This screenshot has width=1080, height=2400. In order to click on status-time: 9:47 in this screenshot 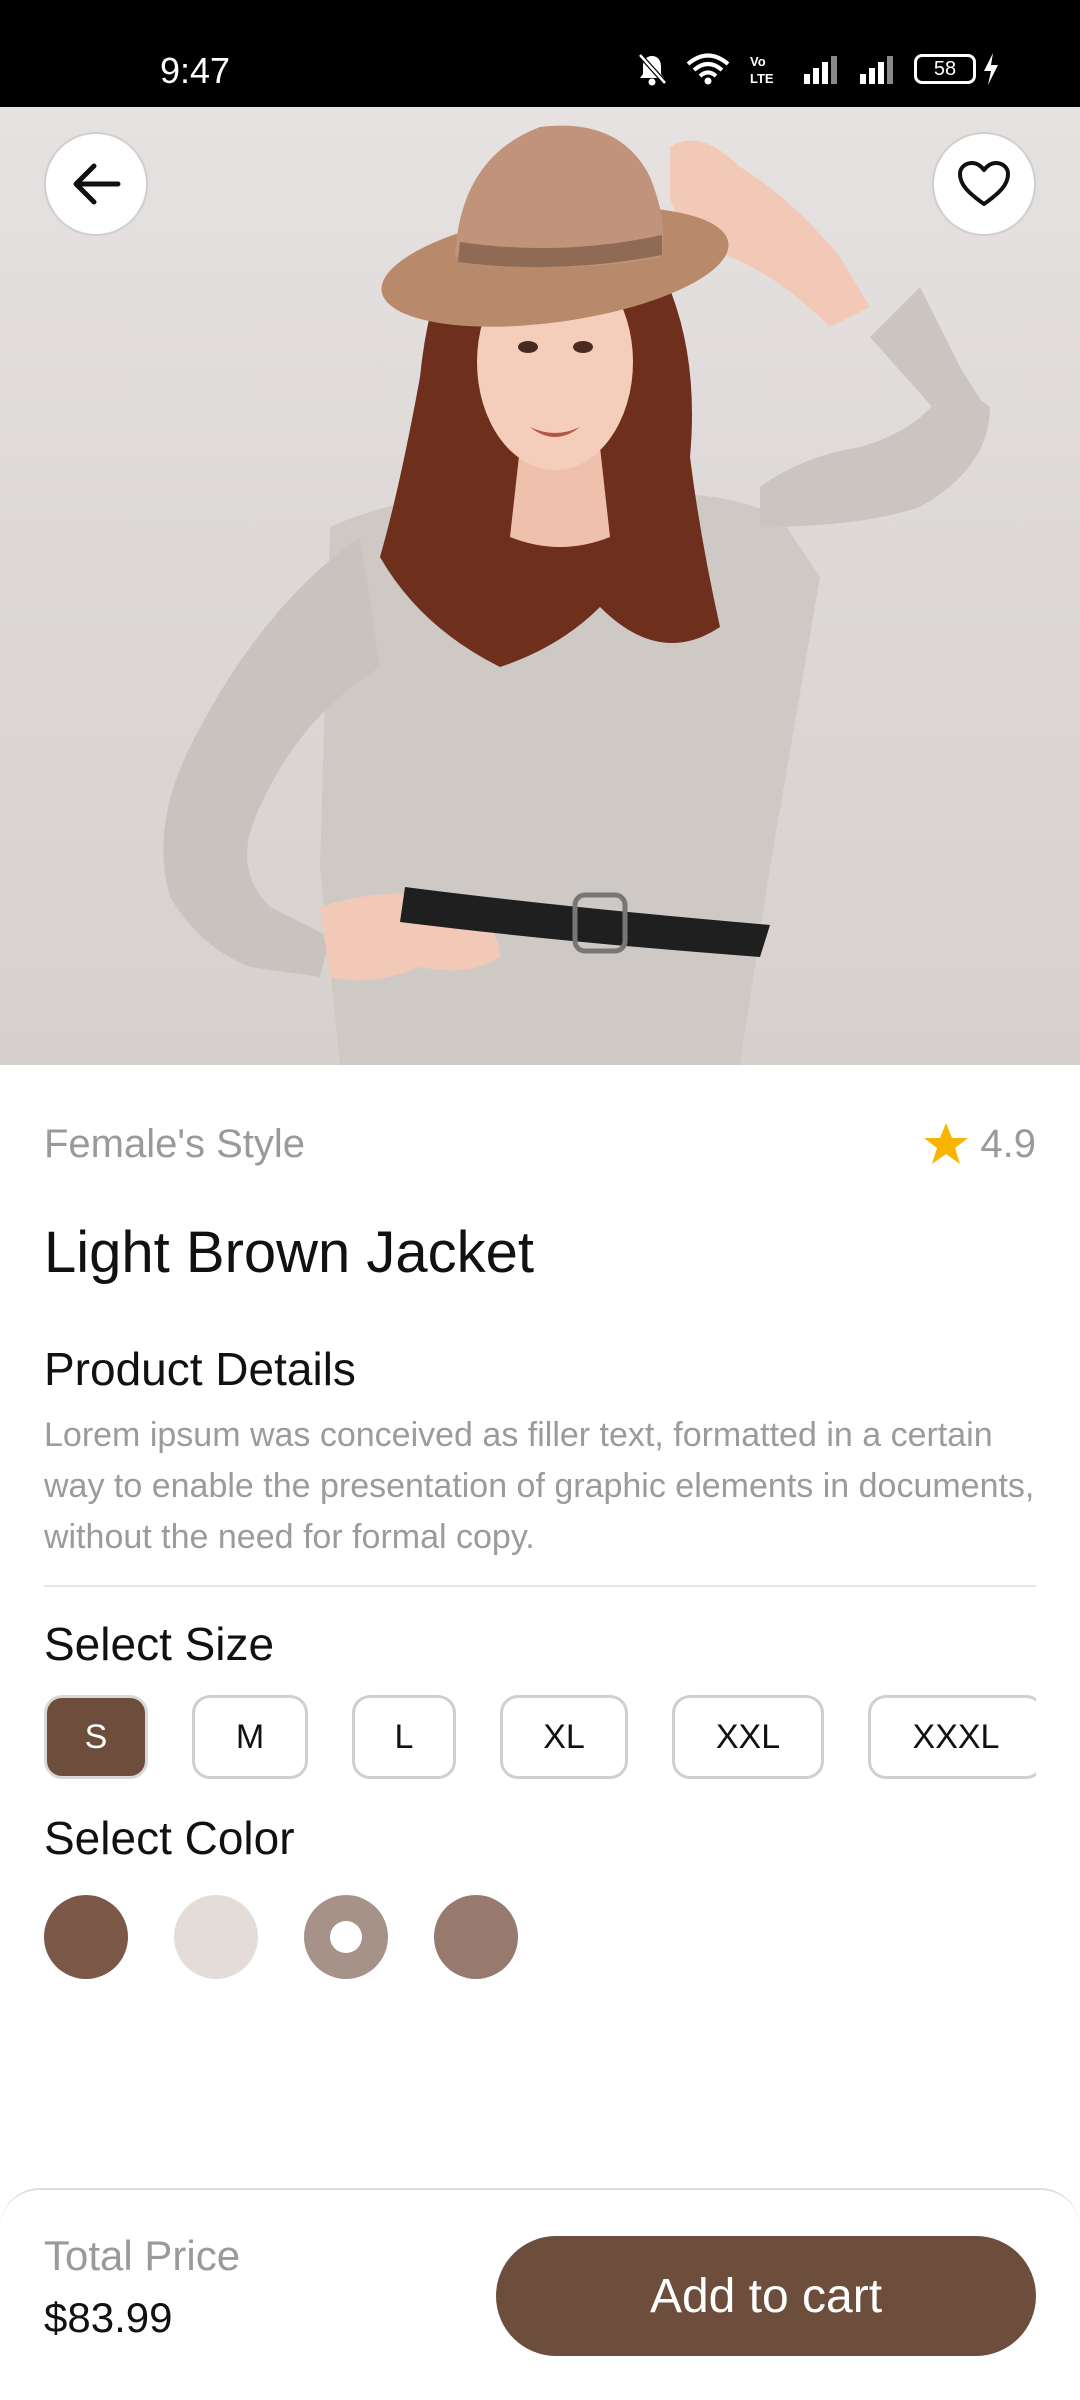, I will do `click(195, 70)`.